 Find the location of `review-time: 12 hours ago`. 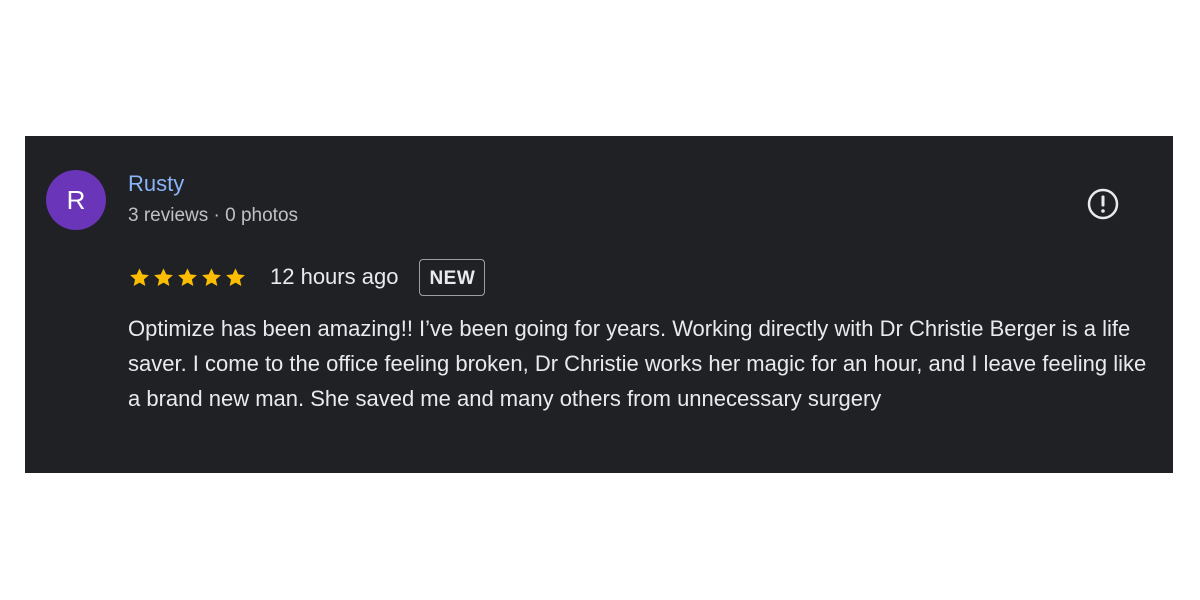

review-time: 12 hours ago is located at coordinates (334, 276).